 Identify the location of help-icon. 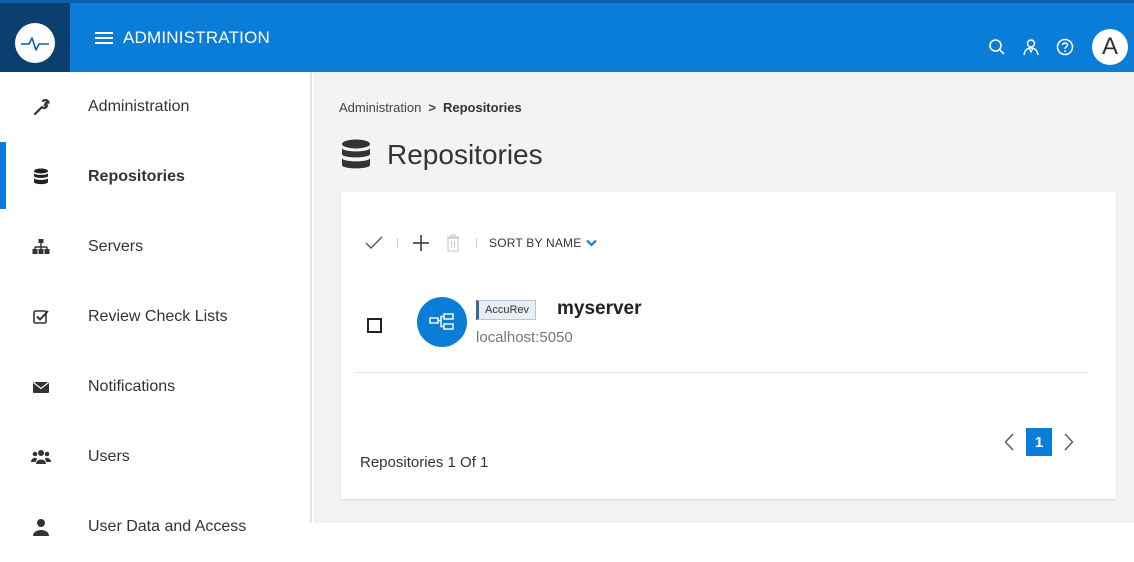
(1065, 47).